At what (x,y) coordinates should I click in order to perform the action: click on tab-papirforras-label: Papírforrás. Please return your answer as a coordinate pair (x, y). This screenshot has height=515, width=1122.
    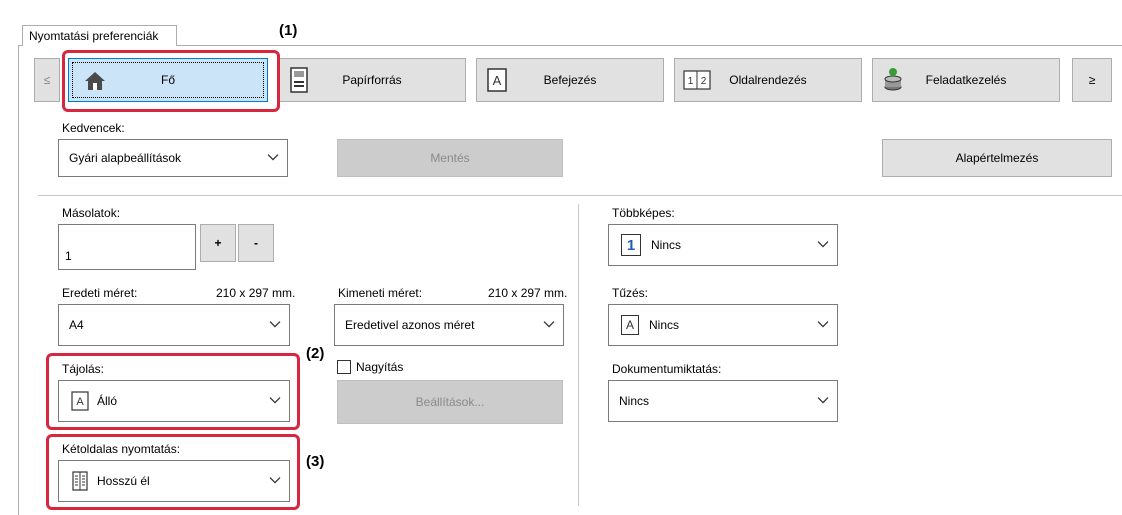
    Looking at the image, I should click on (372, 80).